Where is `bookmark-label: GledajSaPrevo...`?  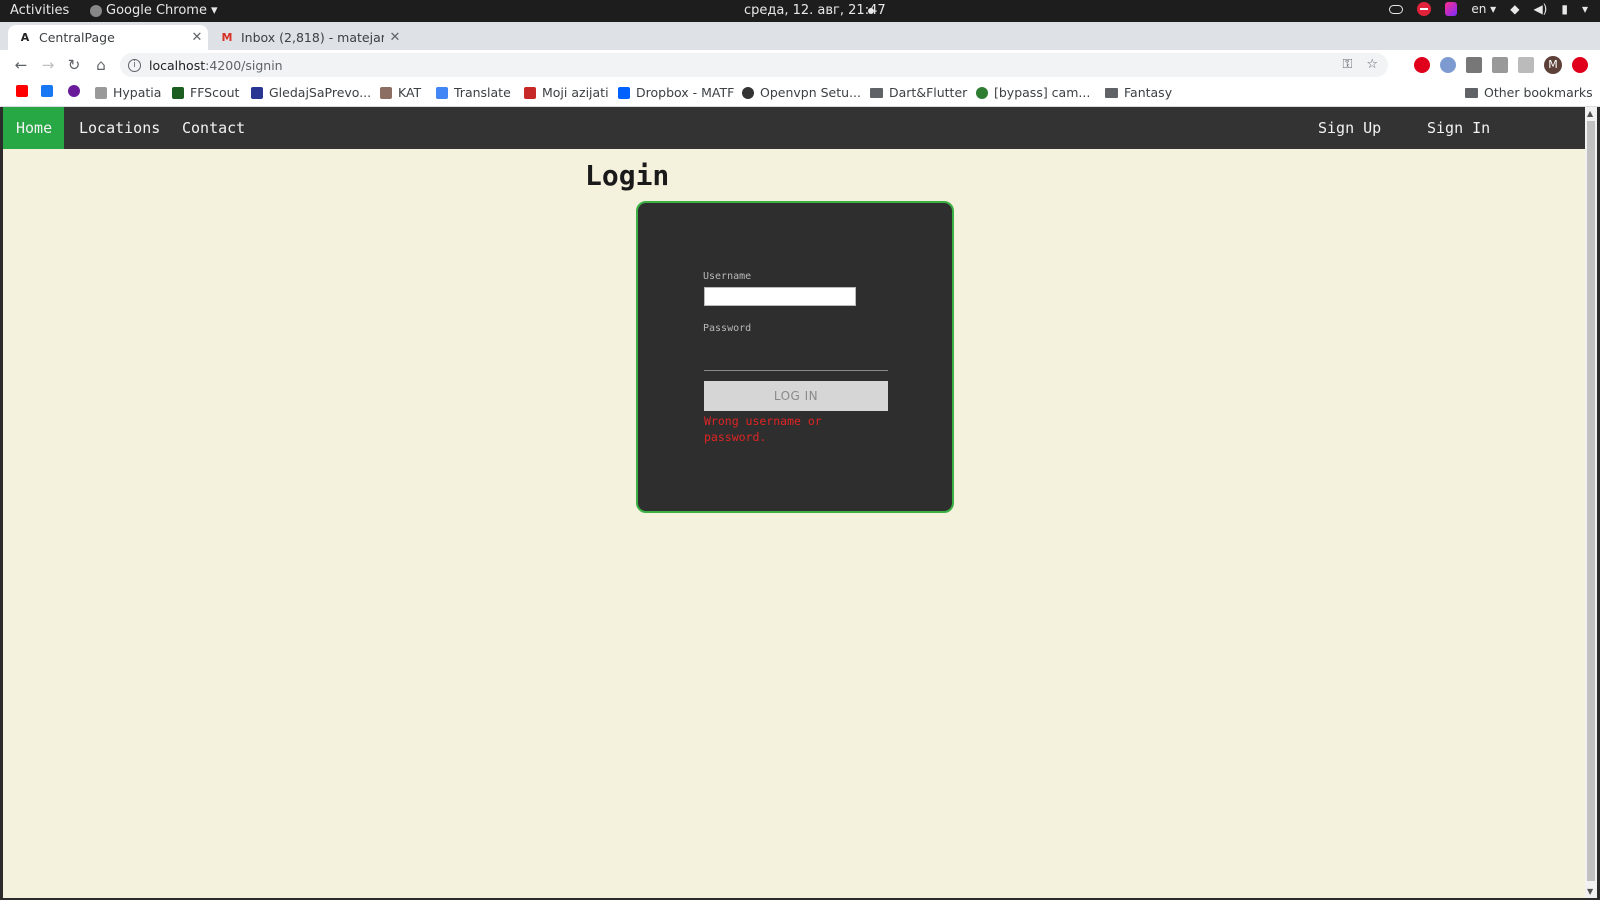 bookmark-label: GledajSaPrevo... is located at coordinates (320, 92).